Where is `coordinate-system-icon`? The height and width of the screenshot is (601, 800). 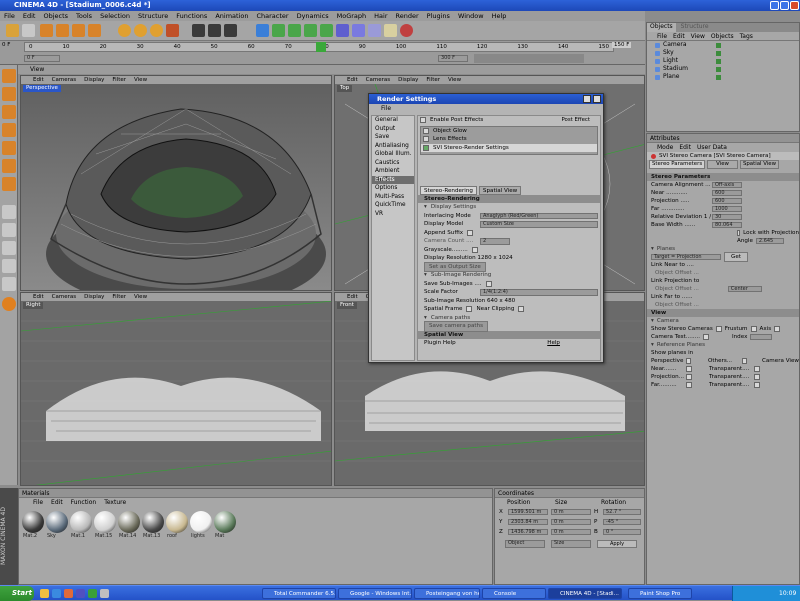 coordinate-system-icon is located at coordinates (172, 30).